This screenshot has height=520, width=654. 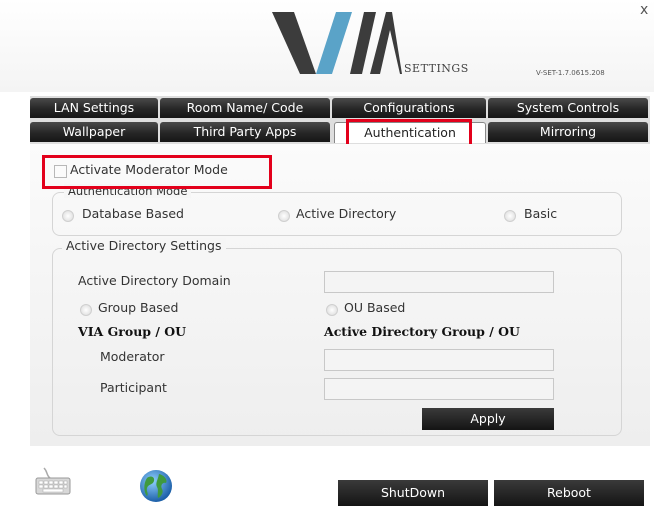 I want to click on ou-based-label: OU Based, so click(x=375, y=307).